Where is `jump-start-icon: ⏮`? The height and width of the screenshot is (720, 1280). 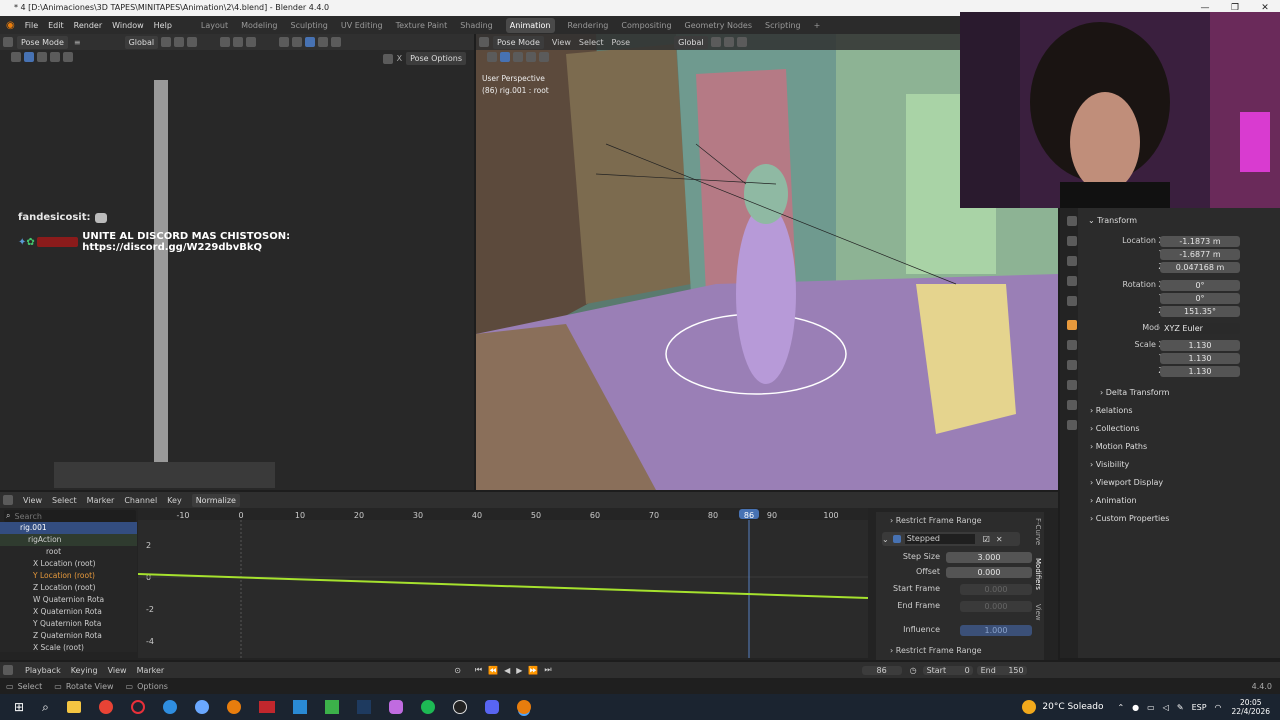 jump-start-icon: ⏮ is located at coordinates (478, 670).